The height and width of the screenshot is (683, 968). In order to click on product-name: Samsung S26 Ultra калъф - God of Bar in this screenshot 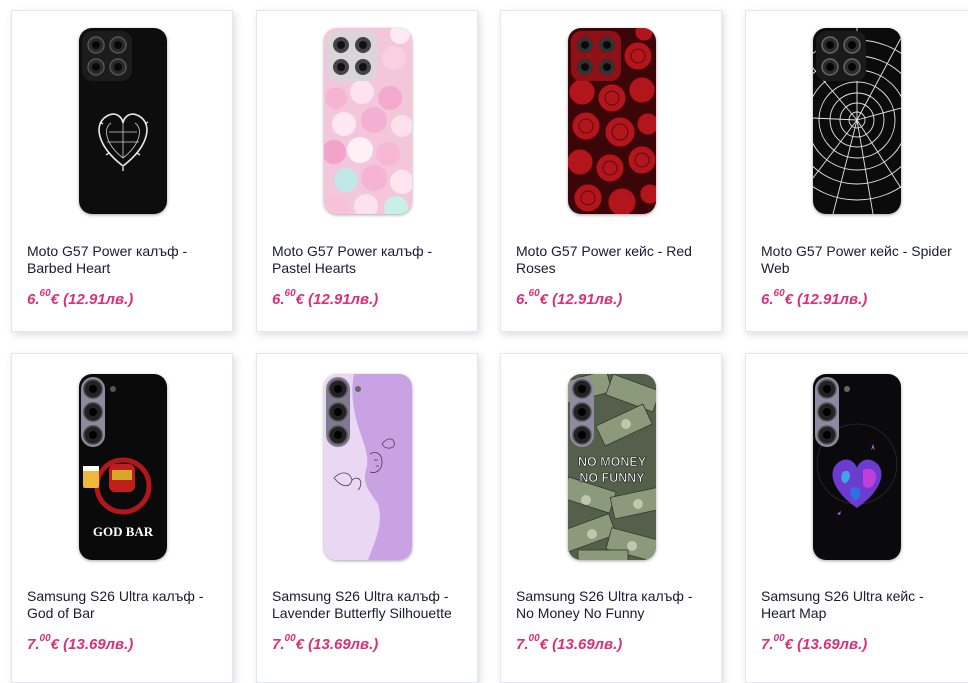, I will do `click(124, 605)`.